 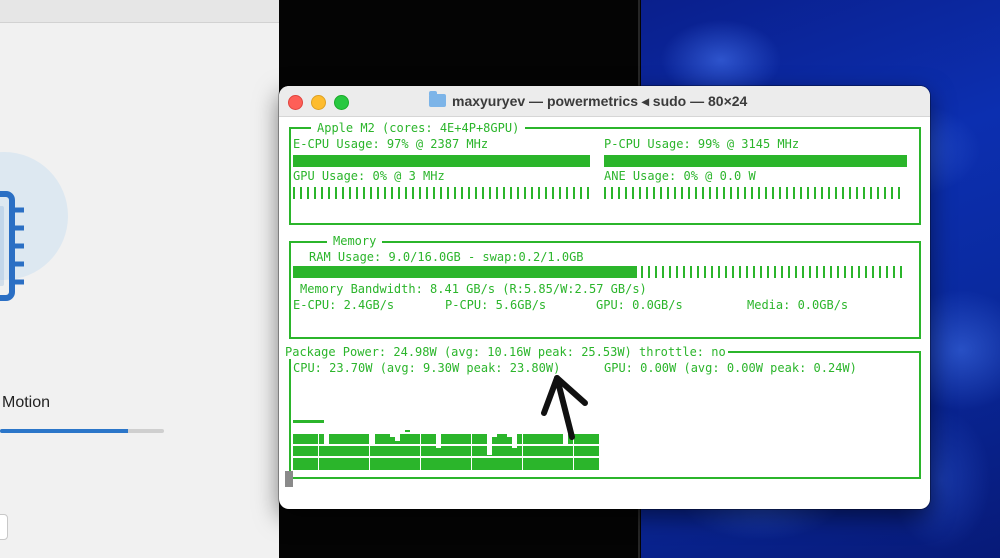 I want to click on gpu-usage-label: GPU Usage: 0% @ 3 MHz, so click(x=369, y=176).